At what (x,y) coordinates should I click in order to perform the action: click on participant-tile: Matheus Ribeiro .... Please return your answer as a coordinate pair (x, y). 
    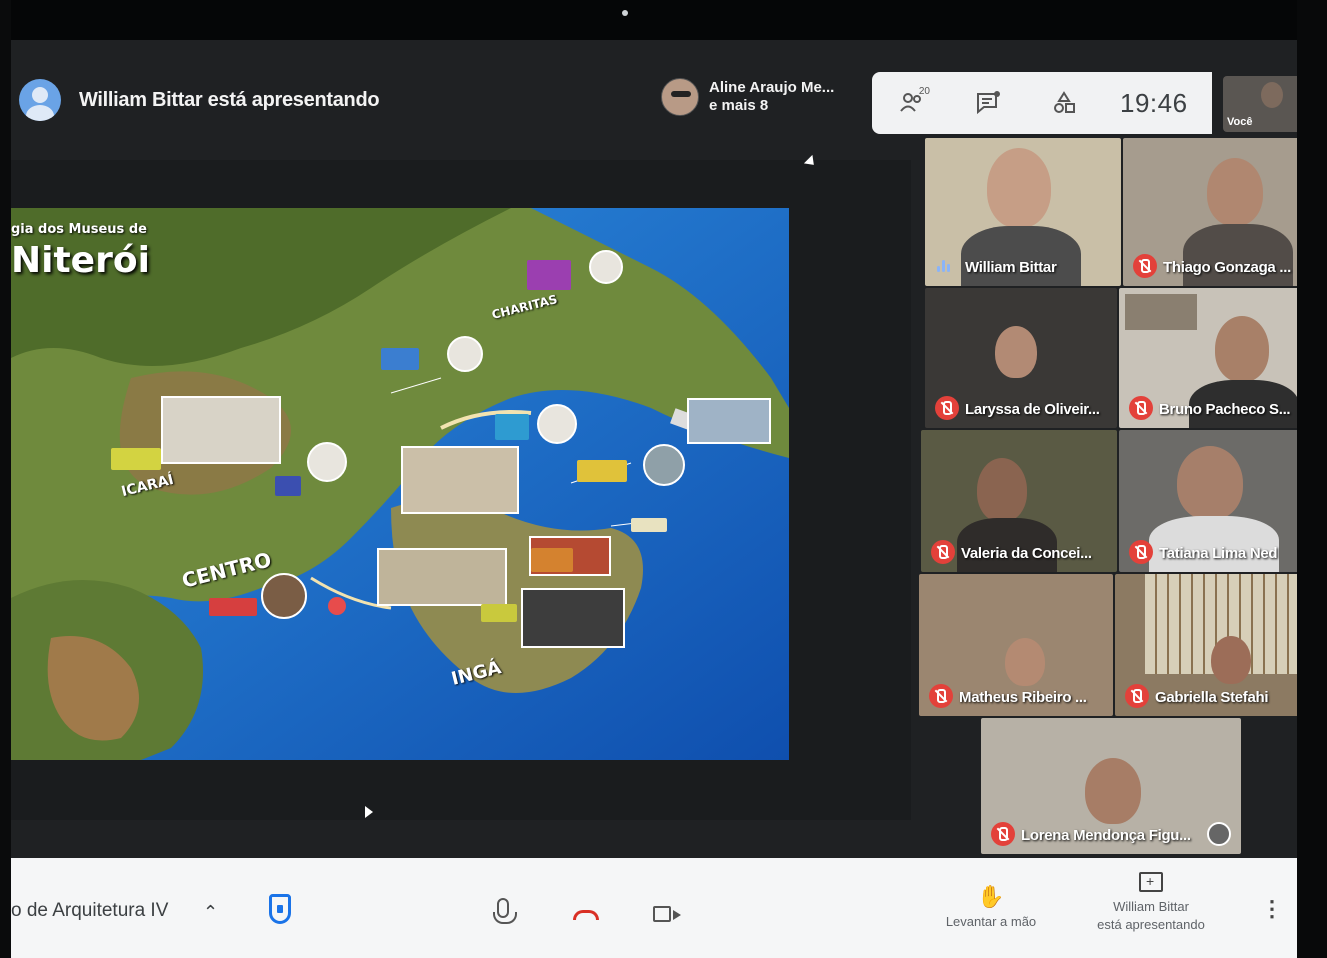
    Looking at the image, I should click on (1016, 645).